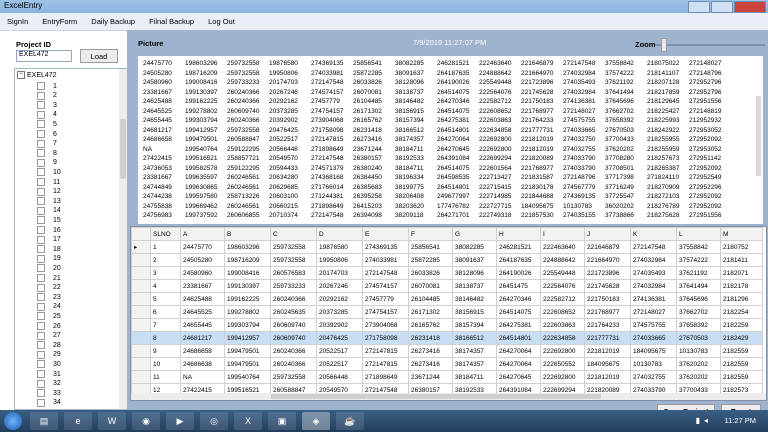 The image size is (768, 432). I want to click on table-cell: 184095675, so click(653, 351).